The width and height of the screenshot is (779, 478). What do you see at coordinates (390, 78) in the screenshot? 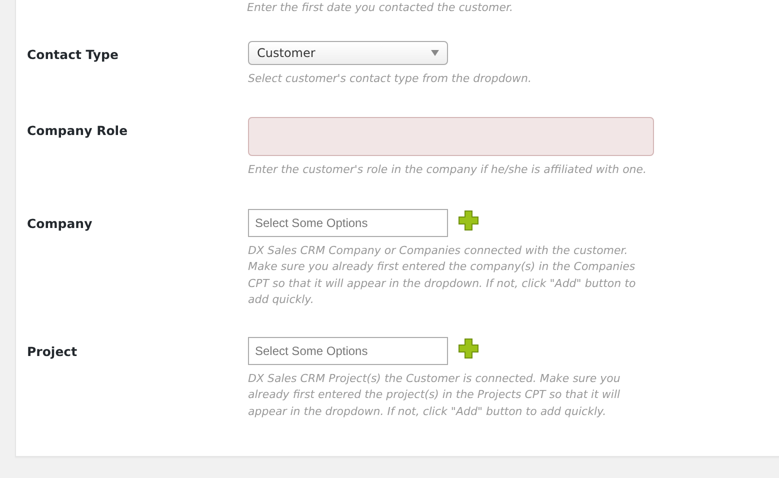
I see `field-hint: Select customer's contact type from the dropdown.` at bounding box center [390, 78].